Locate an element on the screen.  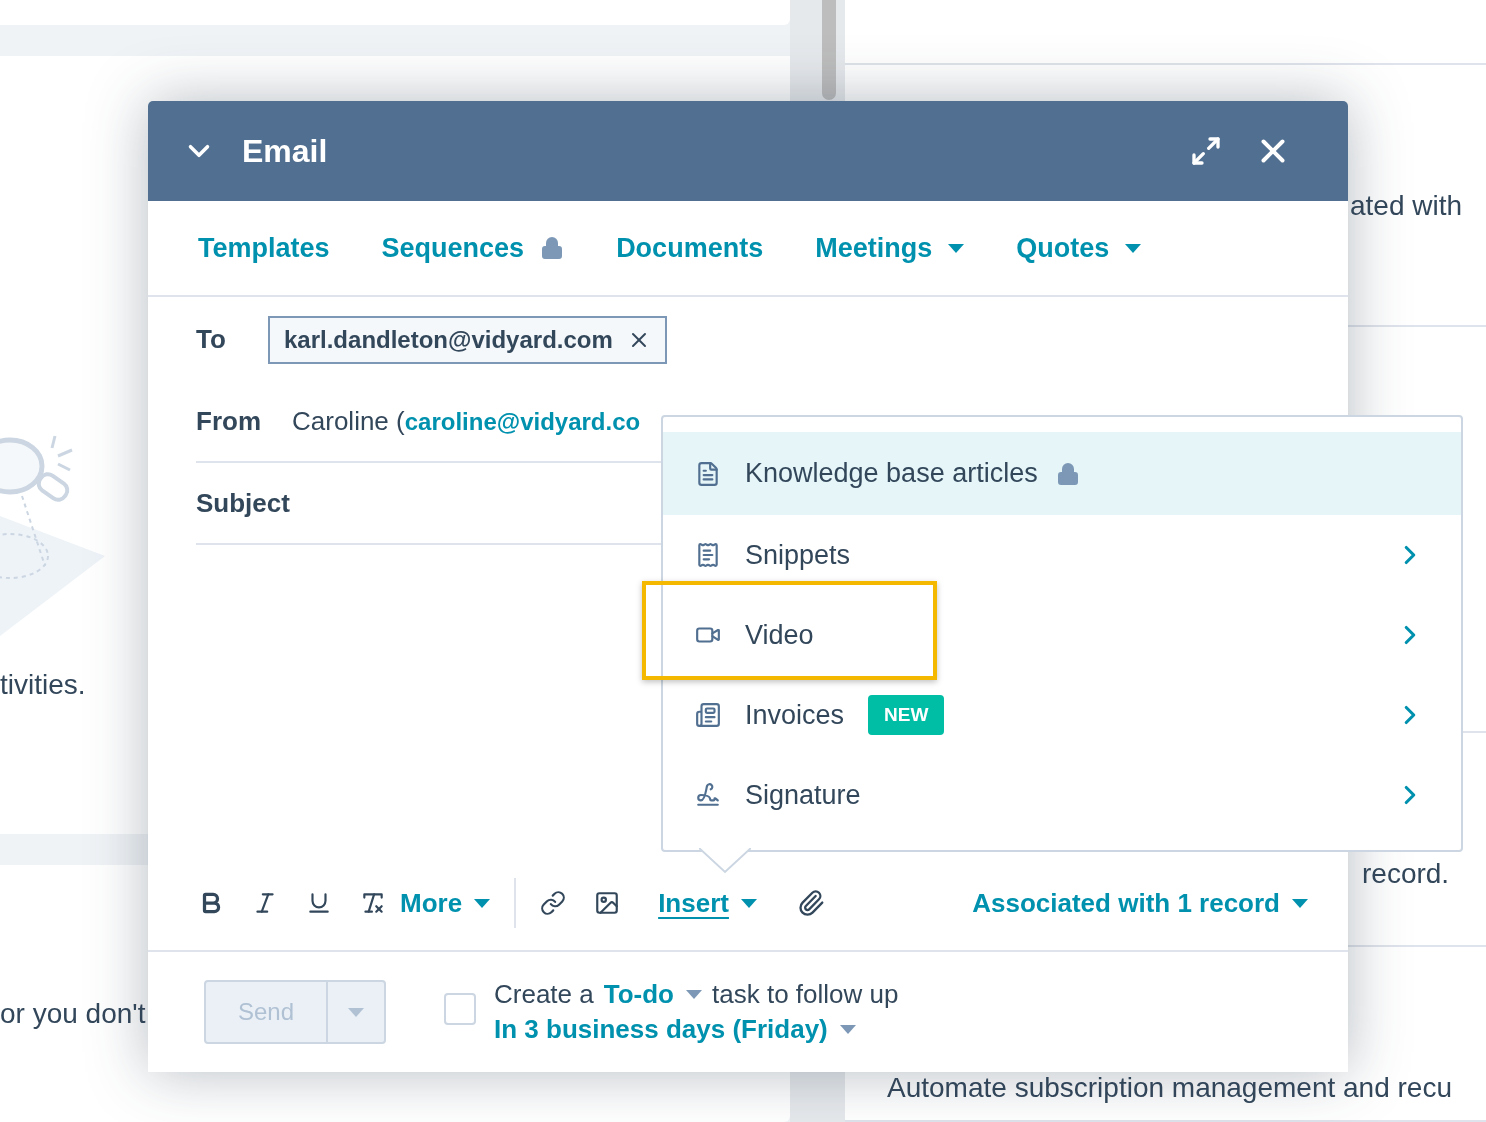
receipt-icon is located at coordinates (708, 555).